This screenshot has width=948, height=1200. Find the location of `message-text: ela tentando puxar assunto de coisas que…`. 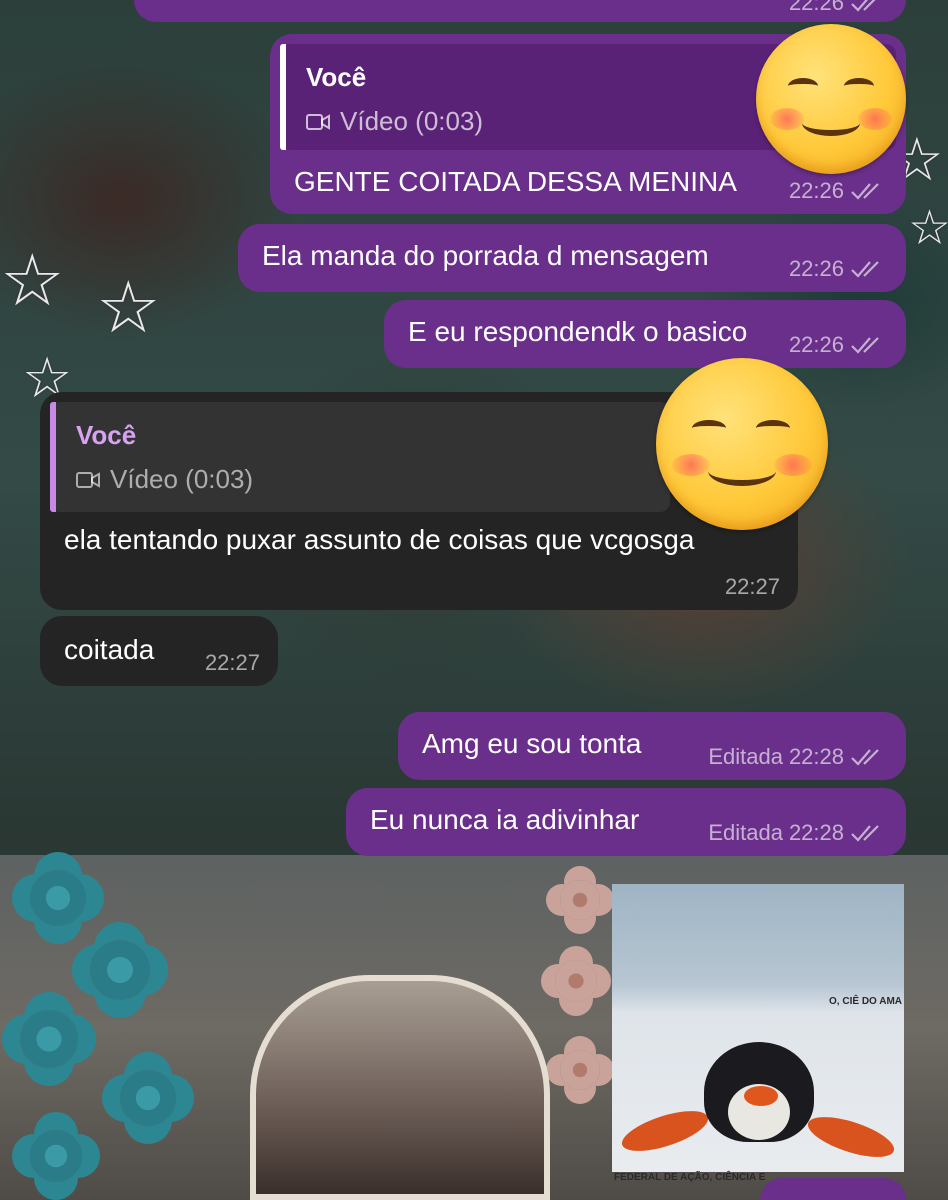

message-text: ela tentando puxar assunto de coisas que… is located at coordinates (379, 539).